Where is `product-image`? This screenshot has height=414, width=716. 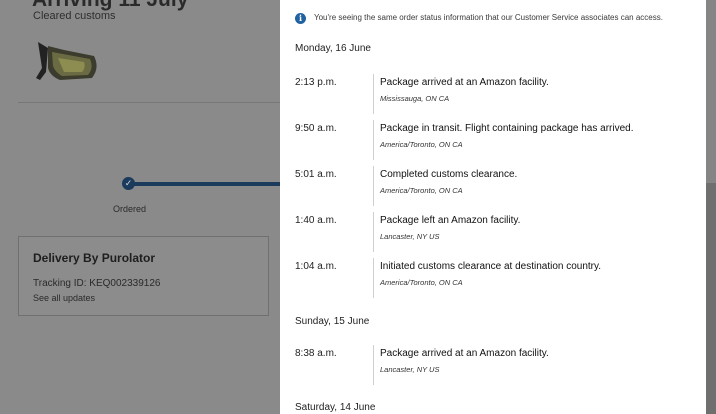 product-image is located at coordinates (66, 62).